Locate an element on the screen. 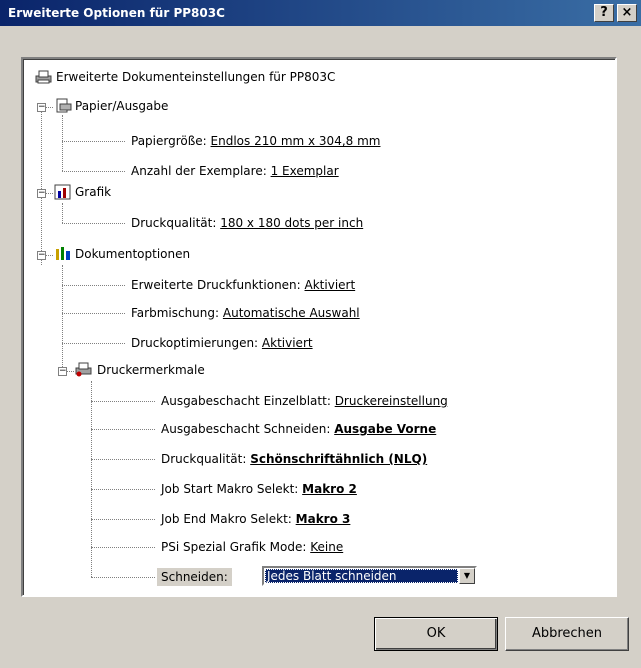 This screenshot has width=641, height=668. druckqualitaet-label: Druckqualität: is located at coordinates (176, 223).